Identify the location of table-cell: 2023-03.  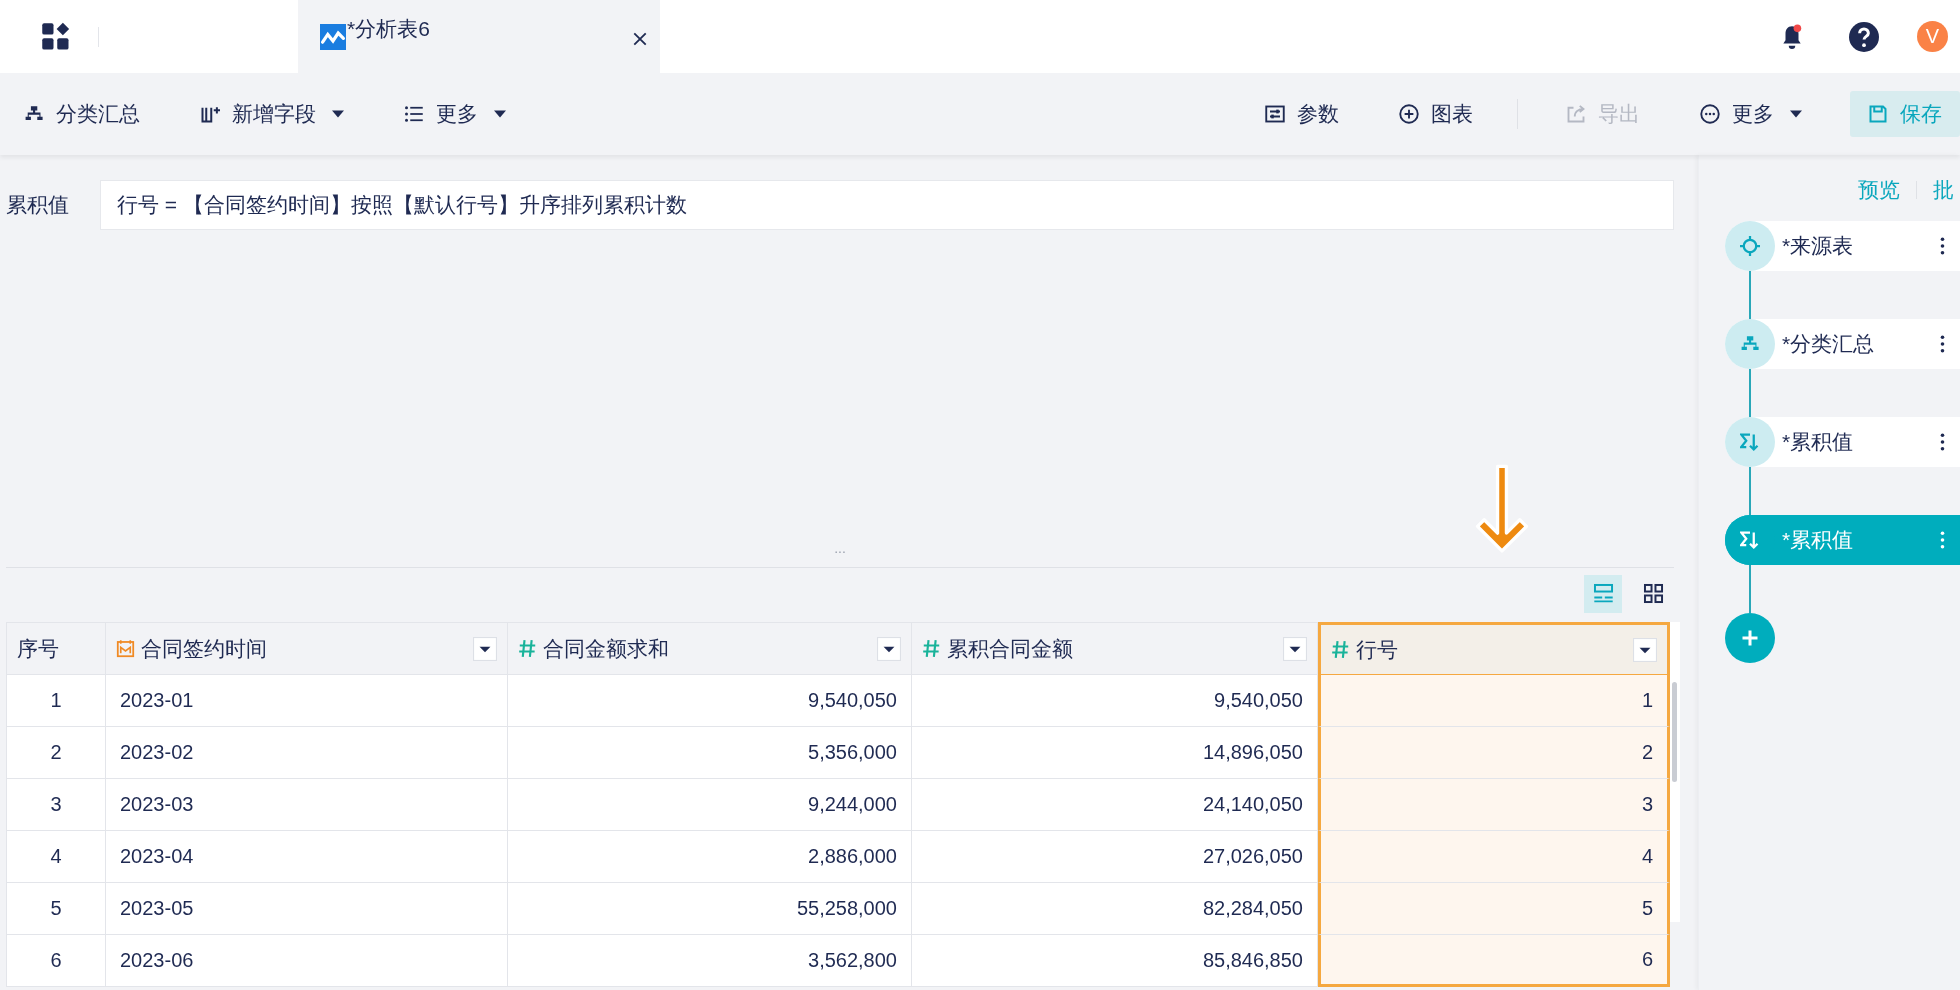
(307, 805).